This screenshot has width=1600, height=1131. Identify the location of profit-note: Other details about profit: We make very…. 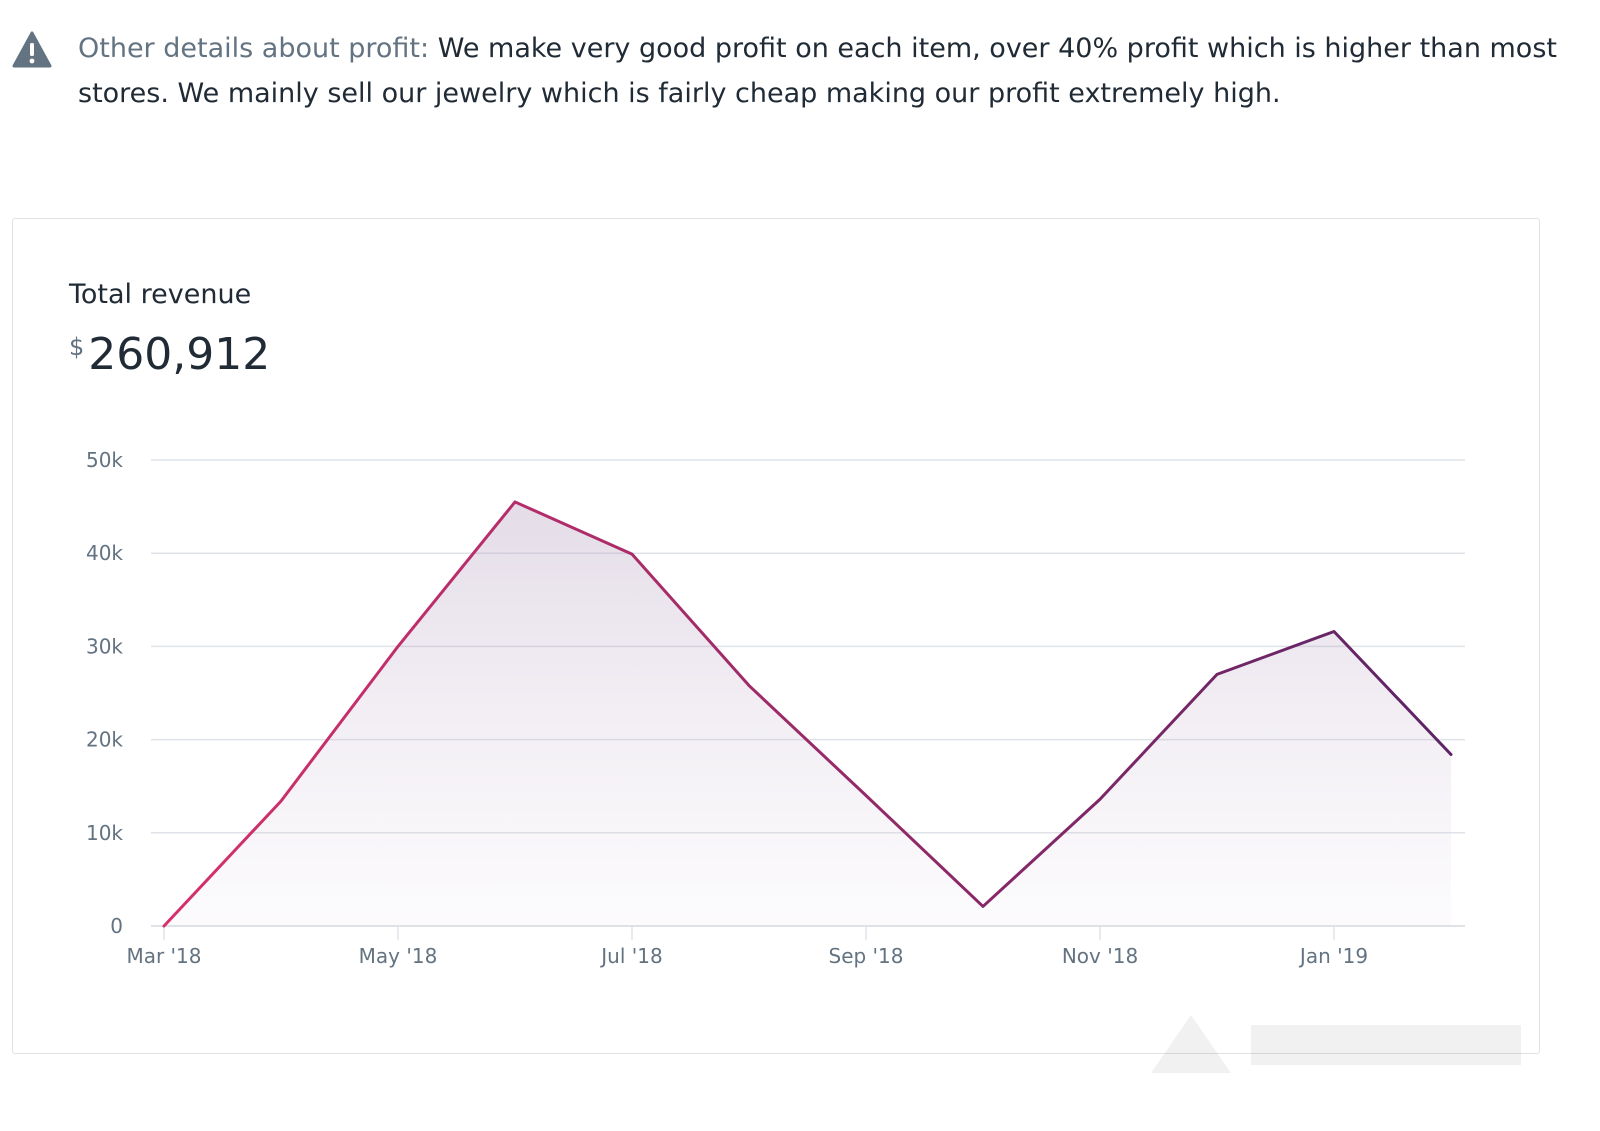
(792, 71).